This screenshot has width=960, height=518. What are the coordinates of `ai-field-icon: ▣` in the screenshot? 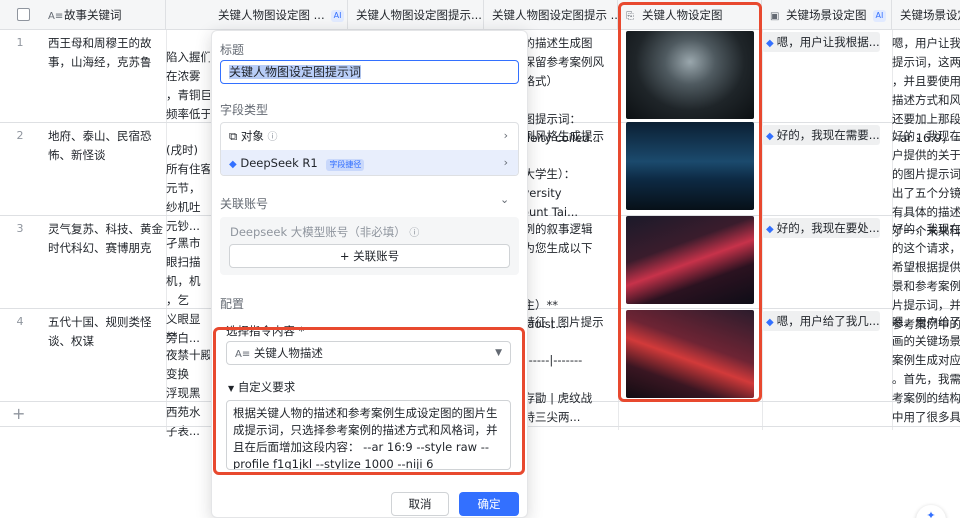 It's located at (775, 16).